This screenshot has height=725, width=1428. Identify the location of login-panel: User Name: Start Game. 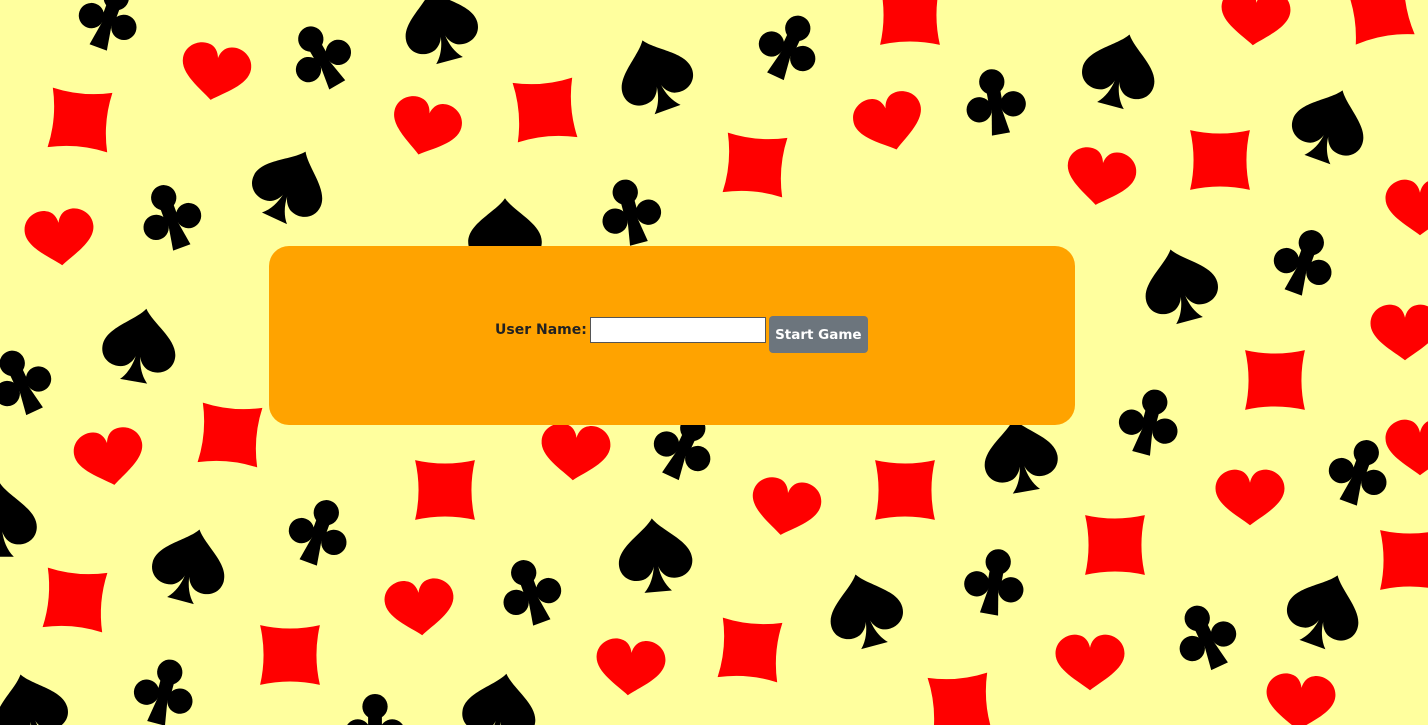
(672, 335).